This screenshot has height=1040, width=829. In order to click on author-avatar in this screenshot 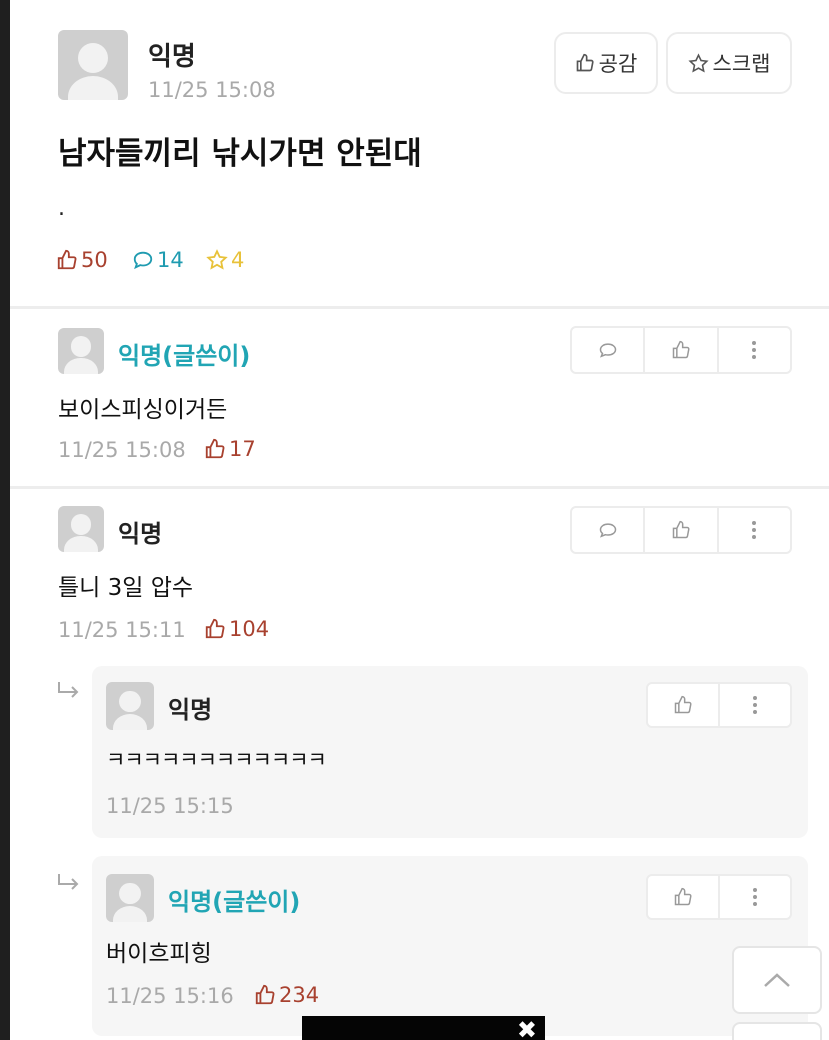, I will do `click(93, 65)`.